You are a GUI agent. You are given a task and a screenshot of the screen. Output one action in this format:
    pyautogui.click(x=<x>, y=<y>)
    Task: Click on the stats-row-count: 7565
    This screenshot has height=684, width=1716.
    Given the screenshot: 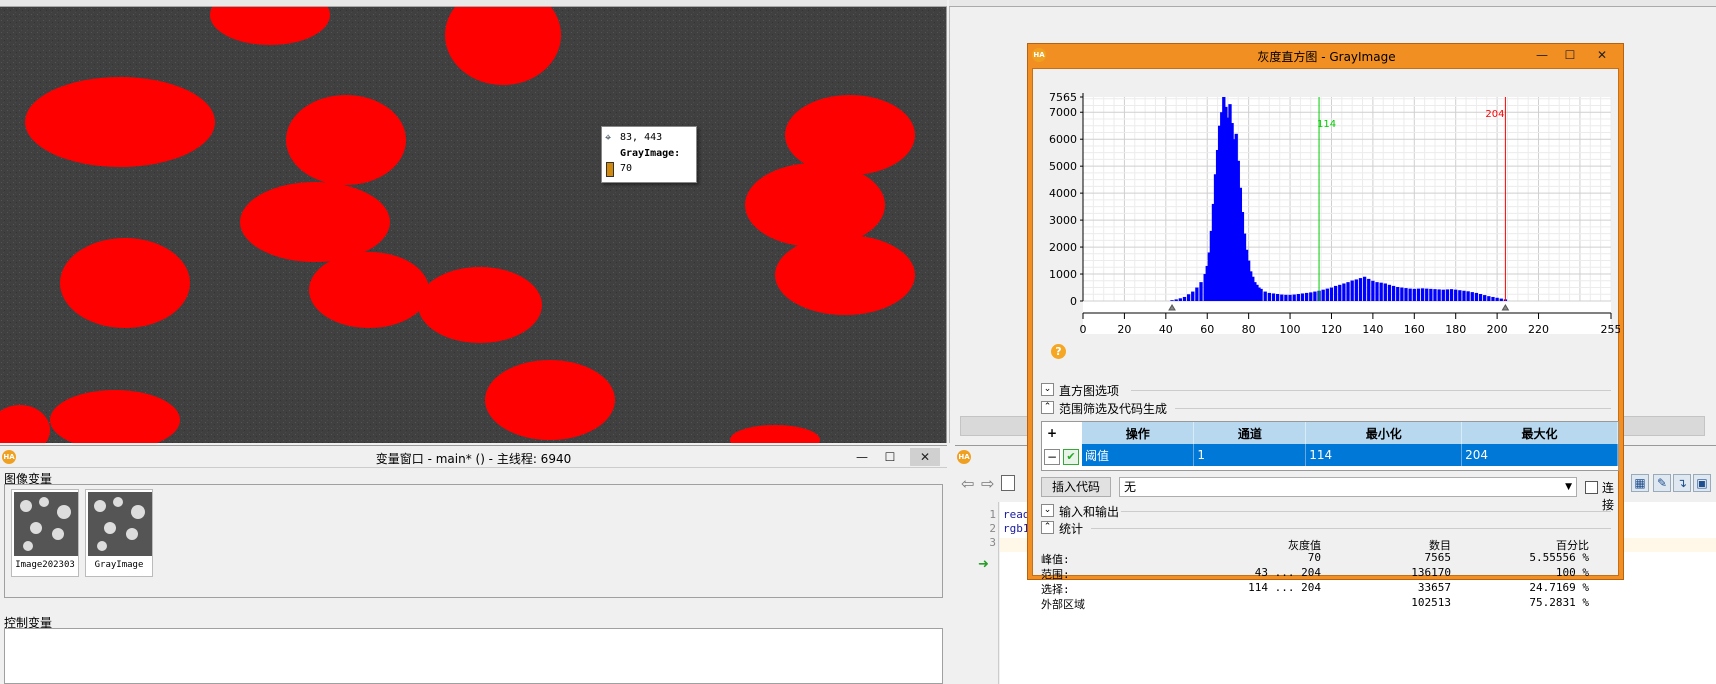 What is the action you would take?
    pyautogui.click(x=1438, y=557)
    